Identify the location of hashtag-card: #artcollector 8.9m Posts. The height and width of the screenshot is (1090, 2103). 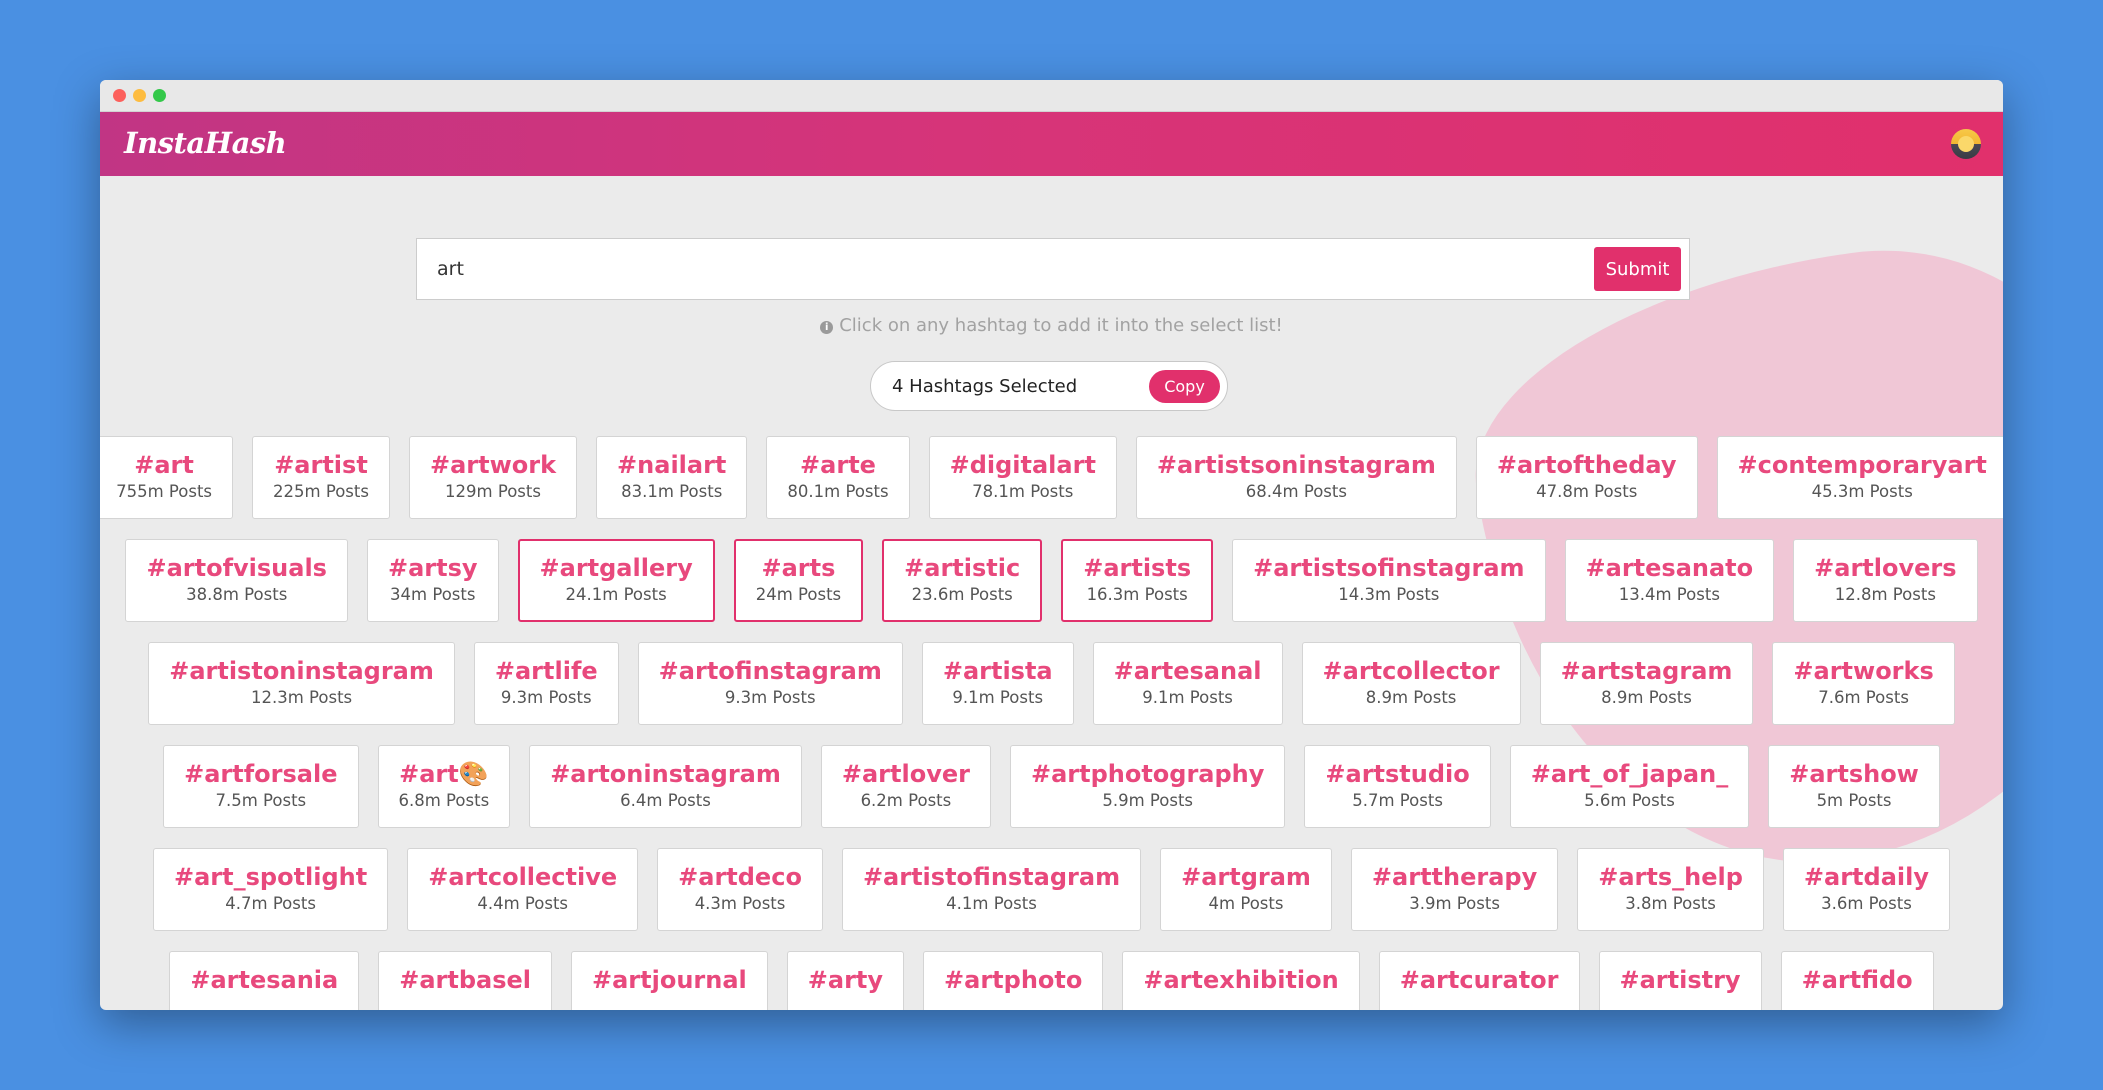
(1411, 683).